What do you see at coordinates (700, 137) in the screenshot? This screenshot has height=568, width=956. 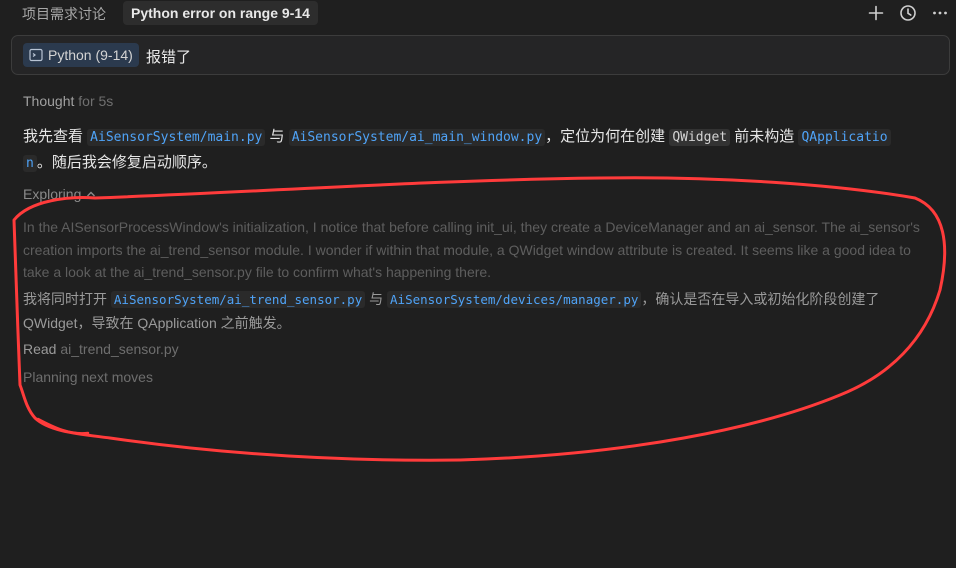 I see `code-qwidget: QWidget` at bounding box center [700, 137].